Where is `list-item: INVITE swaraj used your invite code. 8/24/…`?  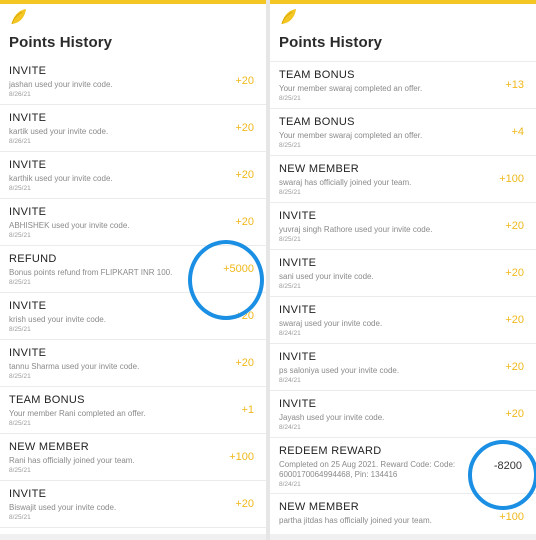
list-item: INVITE swaraj used your invite code. 8/24/… is located at coordinates (403, 320).